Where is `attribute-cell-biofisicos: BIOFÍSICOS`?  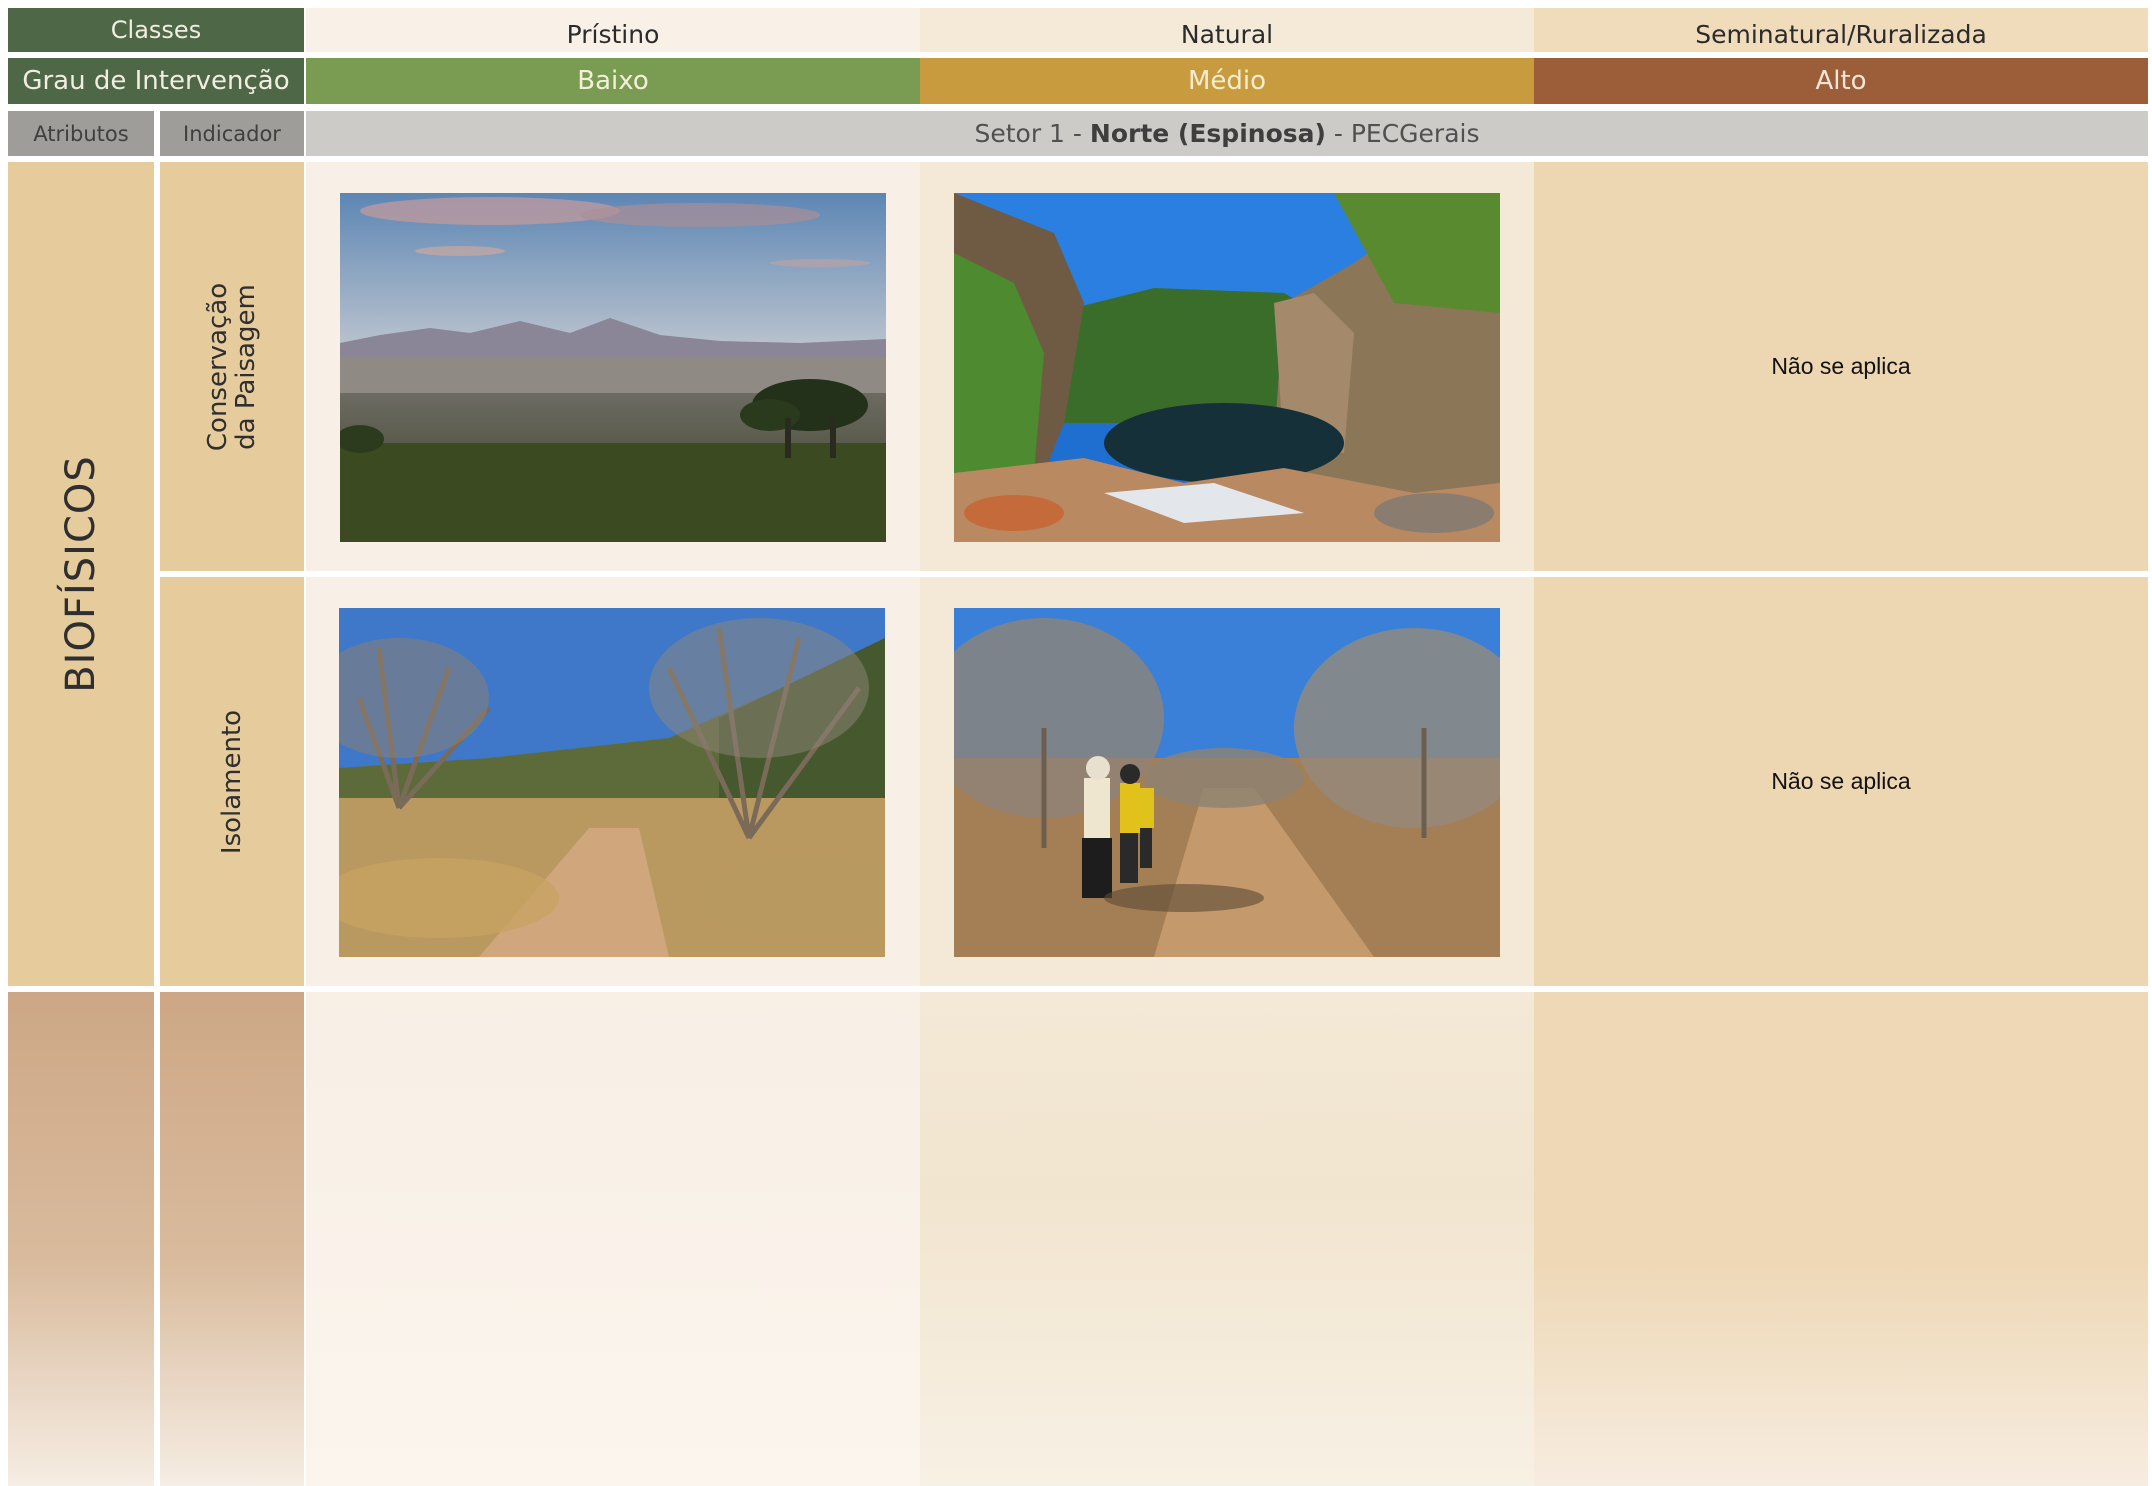
attribute-cell-biofisicos: BIOFÍSICOS is located at coordinates (81, 574).